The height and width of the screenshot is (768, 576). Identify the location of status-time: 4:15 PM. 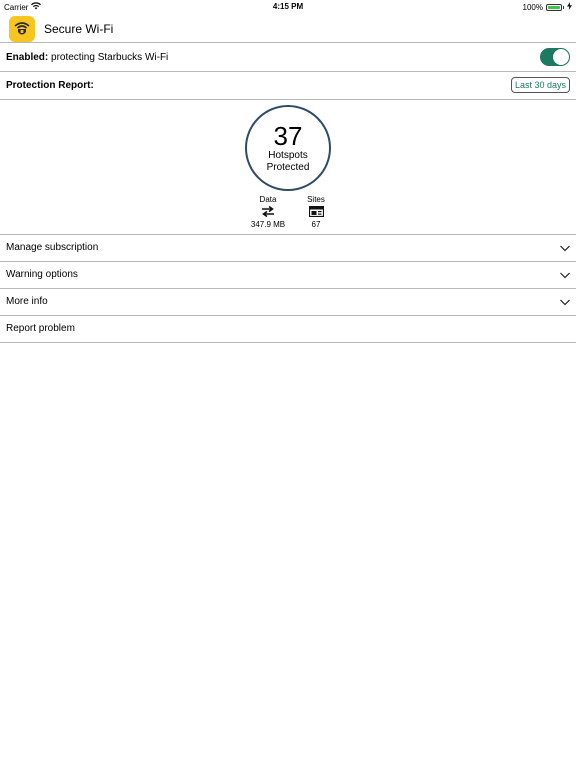
(288, 6).